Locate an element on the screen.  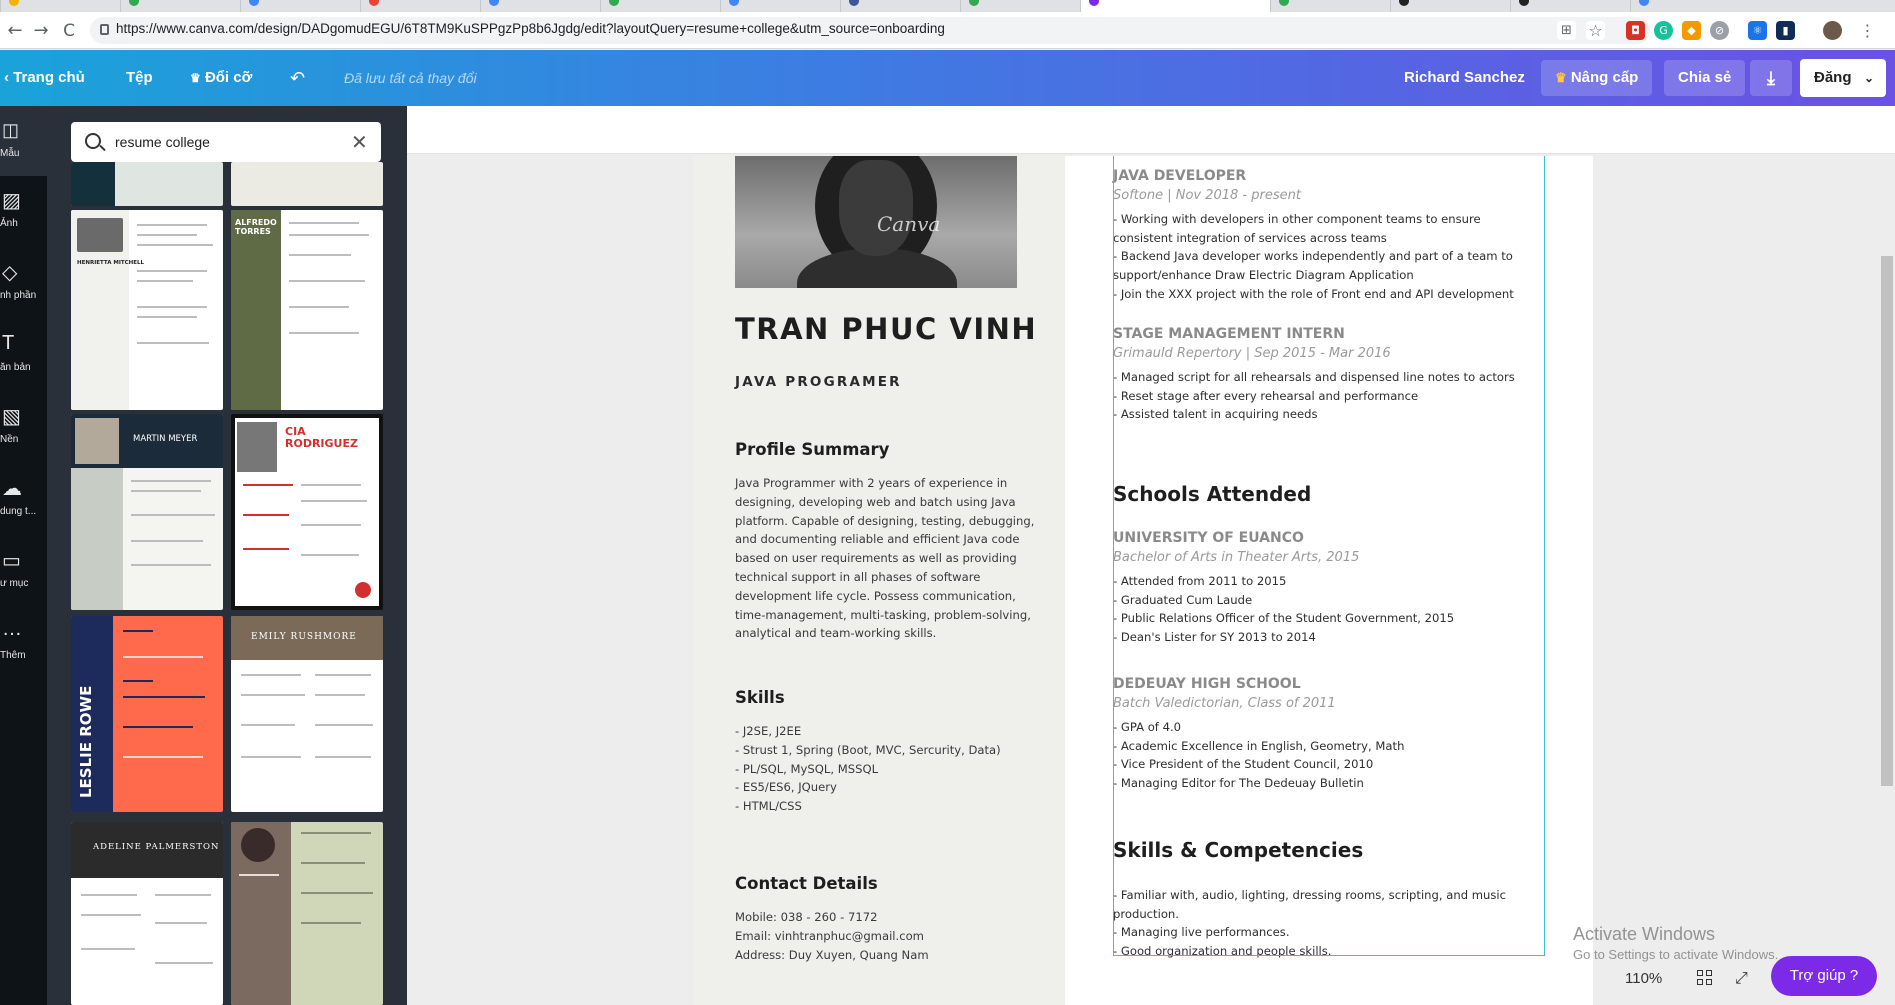
extension-icon: ⚛ is located at coordinates (1757, 30).